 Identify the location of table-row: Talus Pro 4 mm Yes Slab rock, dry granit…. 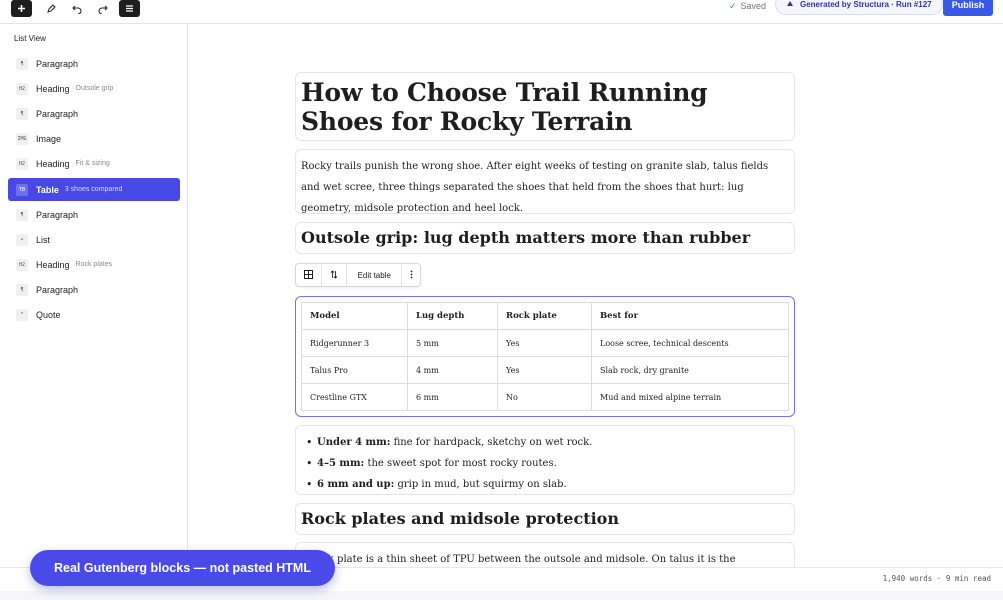
(545, 370).